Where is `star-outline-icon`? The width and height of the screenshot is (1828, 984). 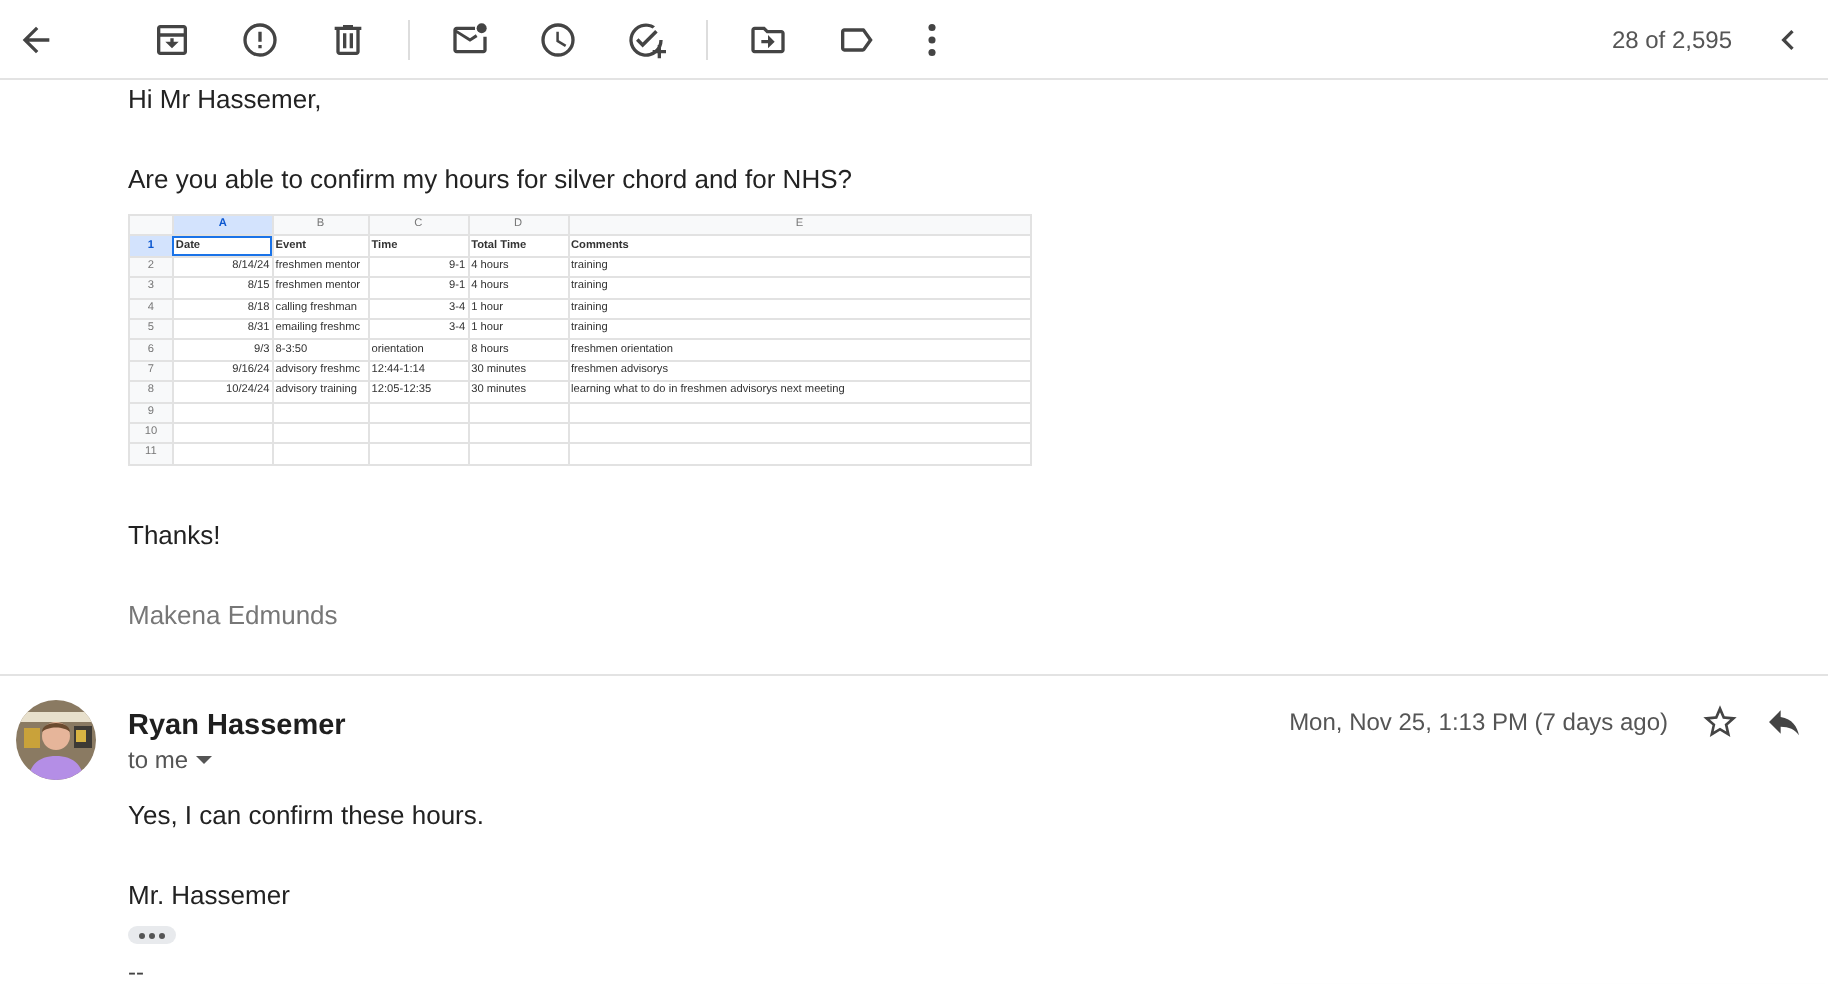 star-outline-icon is located at coordinates (1720, 721).